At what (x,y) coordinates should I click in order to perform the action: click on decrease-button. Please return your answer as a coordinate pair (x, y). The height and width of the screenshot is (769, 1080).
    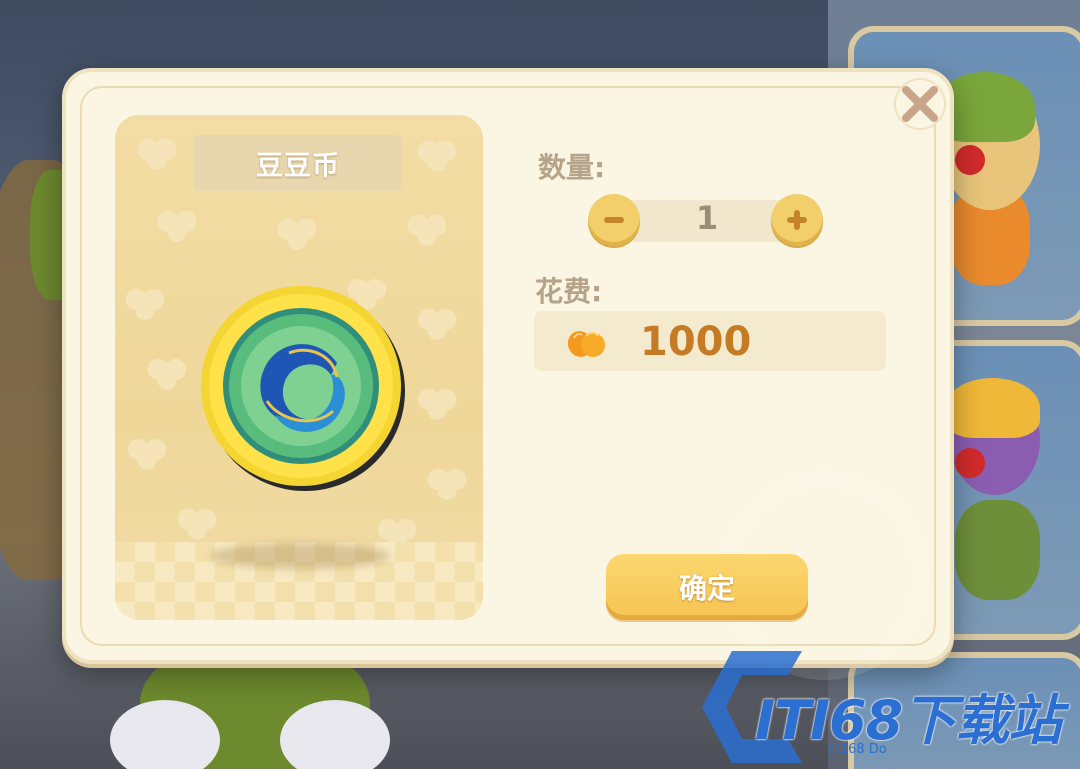
    Looking at the image, I should click on (614, 220).